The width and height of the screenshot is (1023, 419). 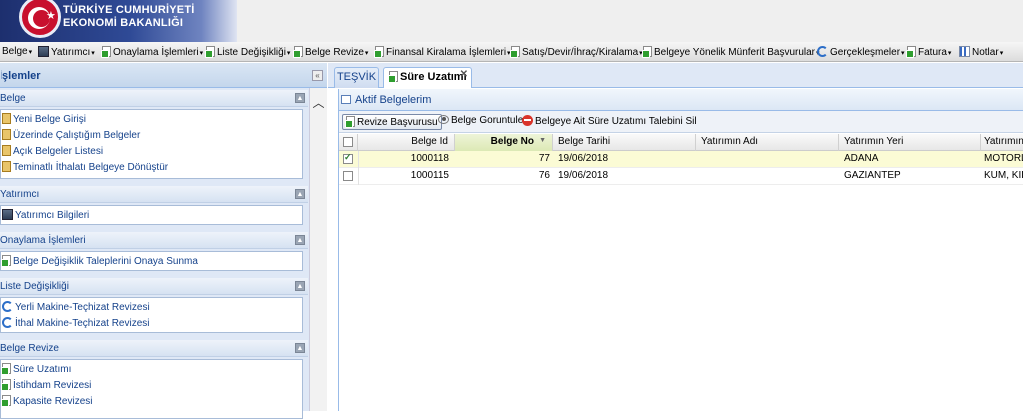 What do you see at coordinates (910, 142) in the screenshot?
I see `col-yatirimin-yeri: Yatırımın Yeri` at bounding box center [910, 142].